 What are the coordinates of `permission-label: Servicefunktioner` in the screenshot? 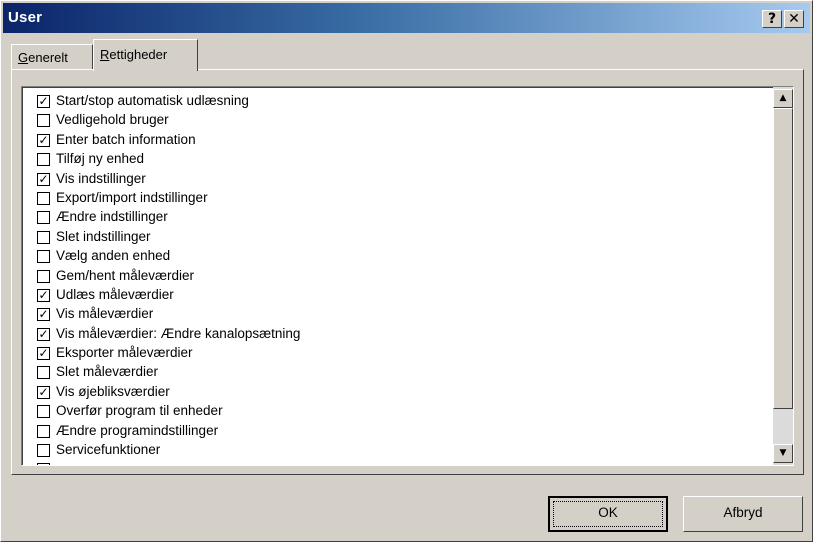 It's located at (108, 450).